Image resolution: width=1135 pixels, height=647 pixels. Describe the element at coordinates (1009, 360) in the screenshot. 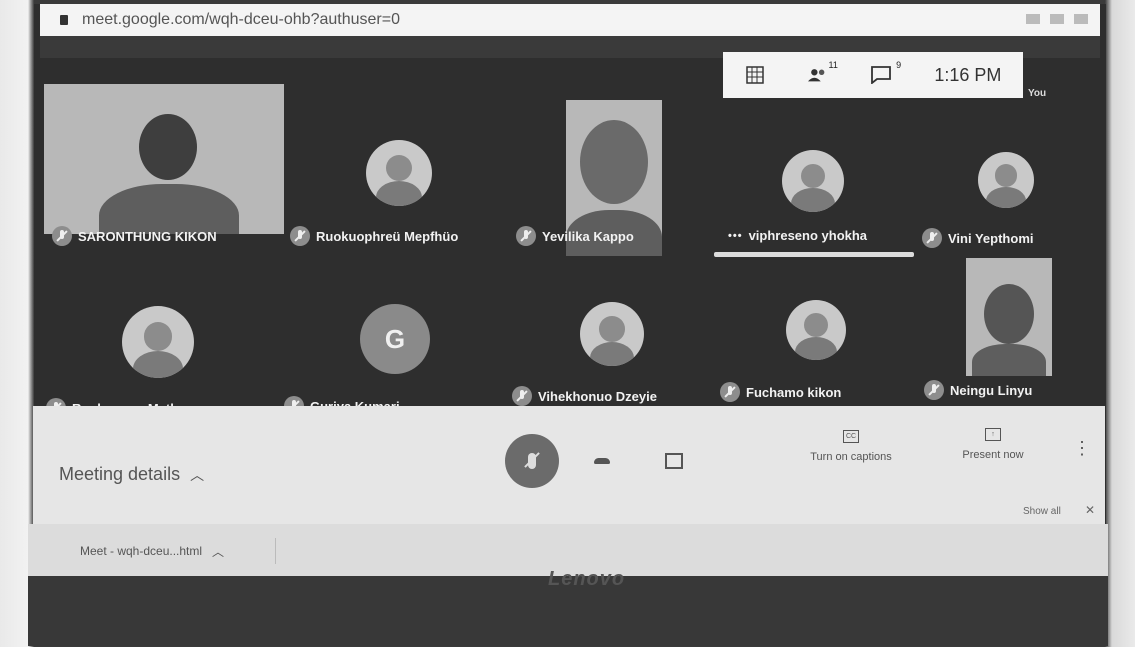

I see `participant-body` at that location.